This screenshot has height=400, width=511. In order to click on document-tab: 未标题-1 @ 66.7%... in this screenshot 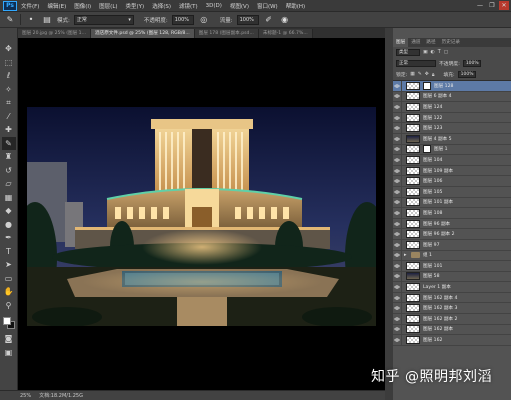, I will do `click(285, 33)`.